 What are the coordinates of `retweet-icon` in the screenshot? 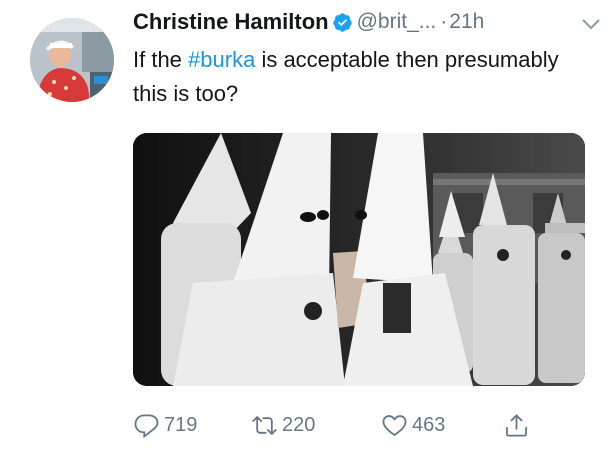 It's located at (264, 425).